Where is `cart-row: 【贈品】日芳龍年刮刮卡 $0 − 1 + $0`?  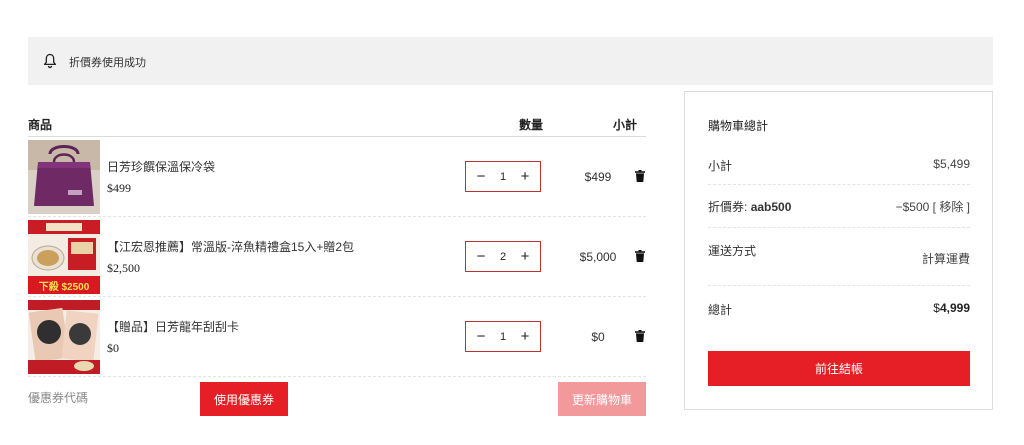
cart-row: 【贈品】日芳龍年刮刮卡 $0 − 1 + $0 is located at coordinates (337, 337).